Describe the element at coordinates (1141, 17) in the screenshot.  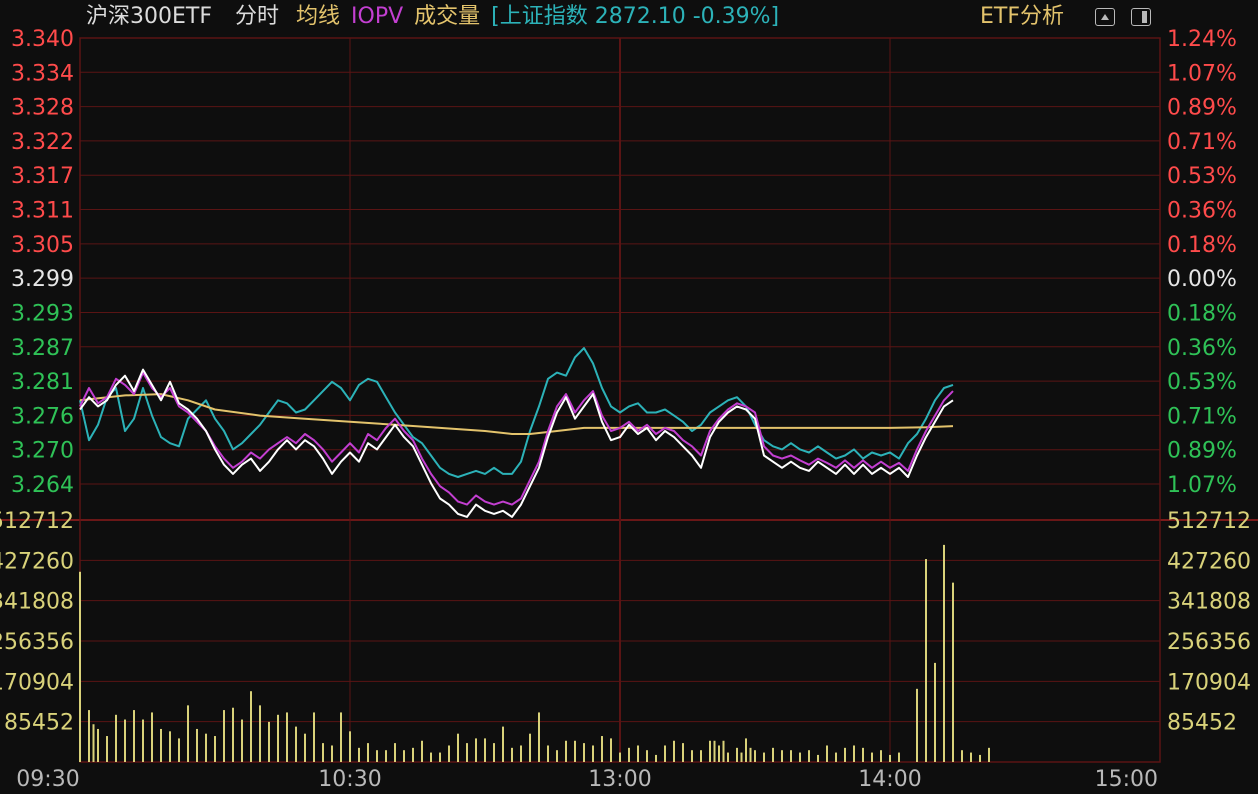
I see `panel-toggle-icon` at that location.